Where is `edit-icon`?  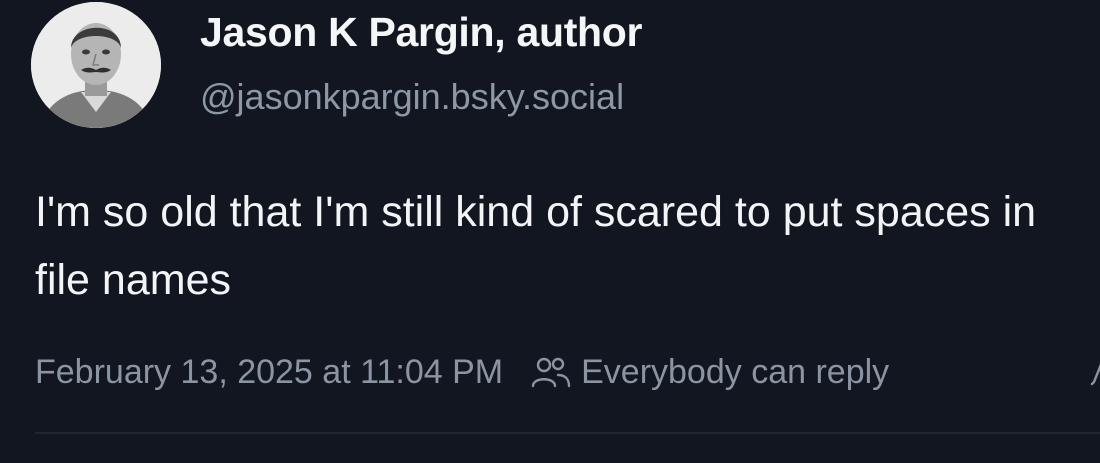
edit-icon is located at coordinates (1095, 373).